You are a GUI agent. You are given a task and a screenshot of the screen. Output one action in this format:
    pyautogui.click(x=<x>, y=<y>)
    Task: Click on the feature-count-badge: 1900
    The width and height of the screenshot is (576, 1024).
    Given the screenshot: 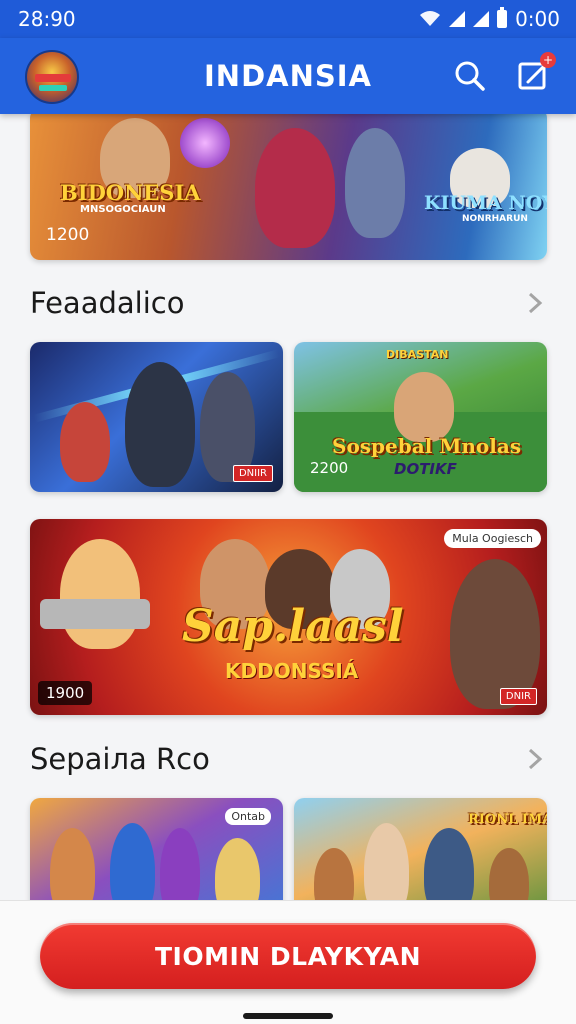 What is the action you would take?
    pyautogui.click(x=65, y=693)
    